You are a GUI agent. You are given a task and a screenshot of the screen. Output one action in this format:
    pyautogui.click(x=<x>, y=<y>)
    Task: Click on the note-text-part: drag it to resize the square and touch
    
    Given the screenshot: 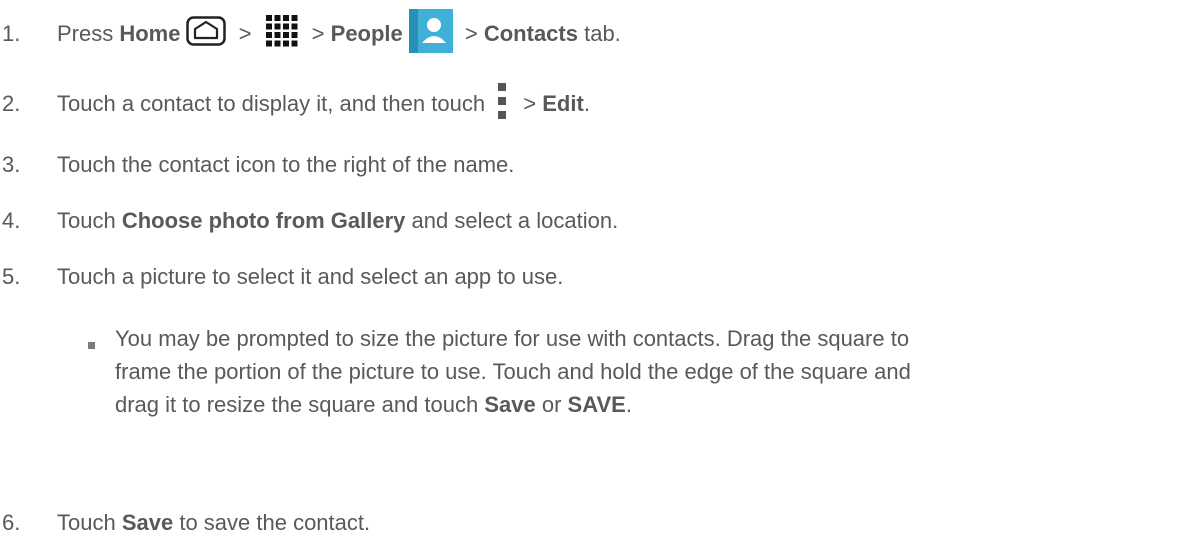 What is the action you would take?
    pyautogui.click(x=300, y=404)
    